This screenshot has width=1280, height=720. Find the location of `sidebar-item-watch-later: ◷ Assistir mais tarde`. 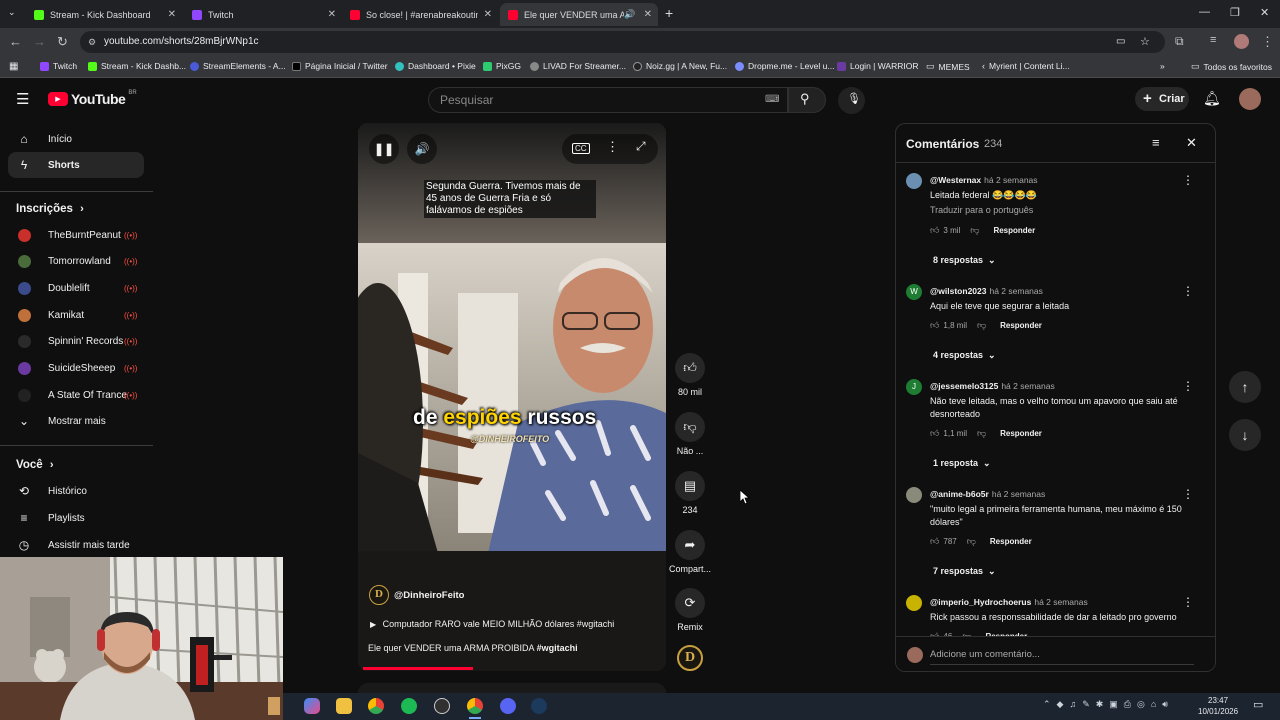

sidebar-item-watch-later: ◷ Assistir mais tarde is located at coordinates (76, 545).